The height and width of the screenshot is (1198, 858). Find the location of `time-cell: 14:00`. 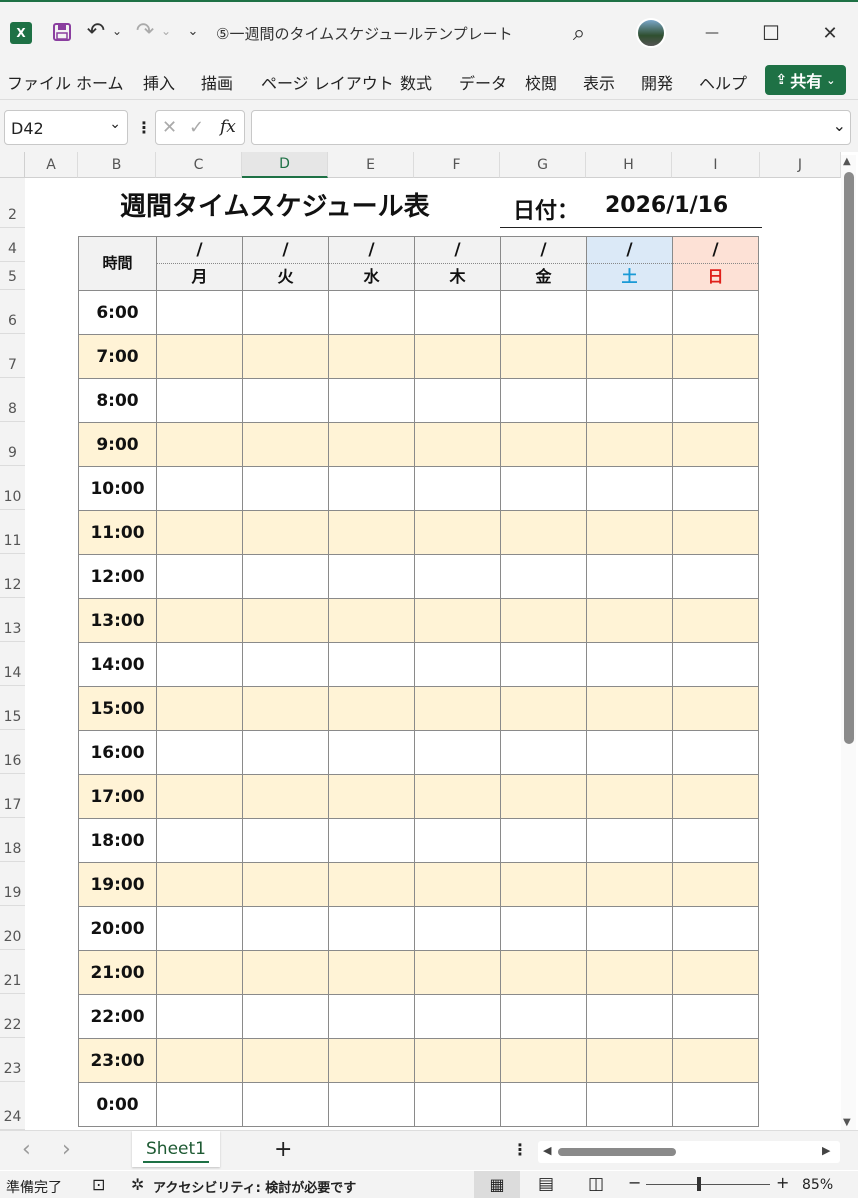

time-cell: 14:00 is located at coordinates (117, 664).